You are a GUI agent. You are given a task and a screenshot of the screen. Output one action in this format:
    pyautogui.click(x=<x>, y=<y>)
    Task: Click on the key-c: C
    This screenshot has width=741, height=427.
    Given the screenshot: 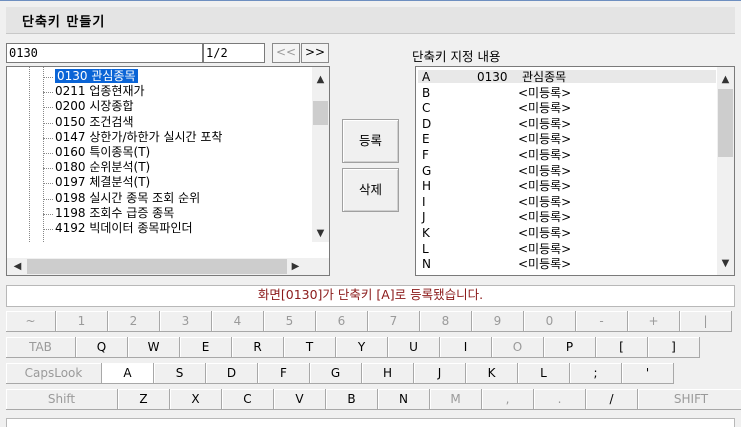 What is the action you would take?
    pyautogui.click(x=248, y=399)
    